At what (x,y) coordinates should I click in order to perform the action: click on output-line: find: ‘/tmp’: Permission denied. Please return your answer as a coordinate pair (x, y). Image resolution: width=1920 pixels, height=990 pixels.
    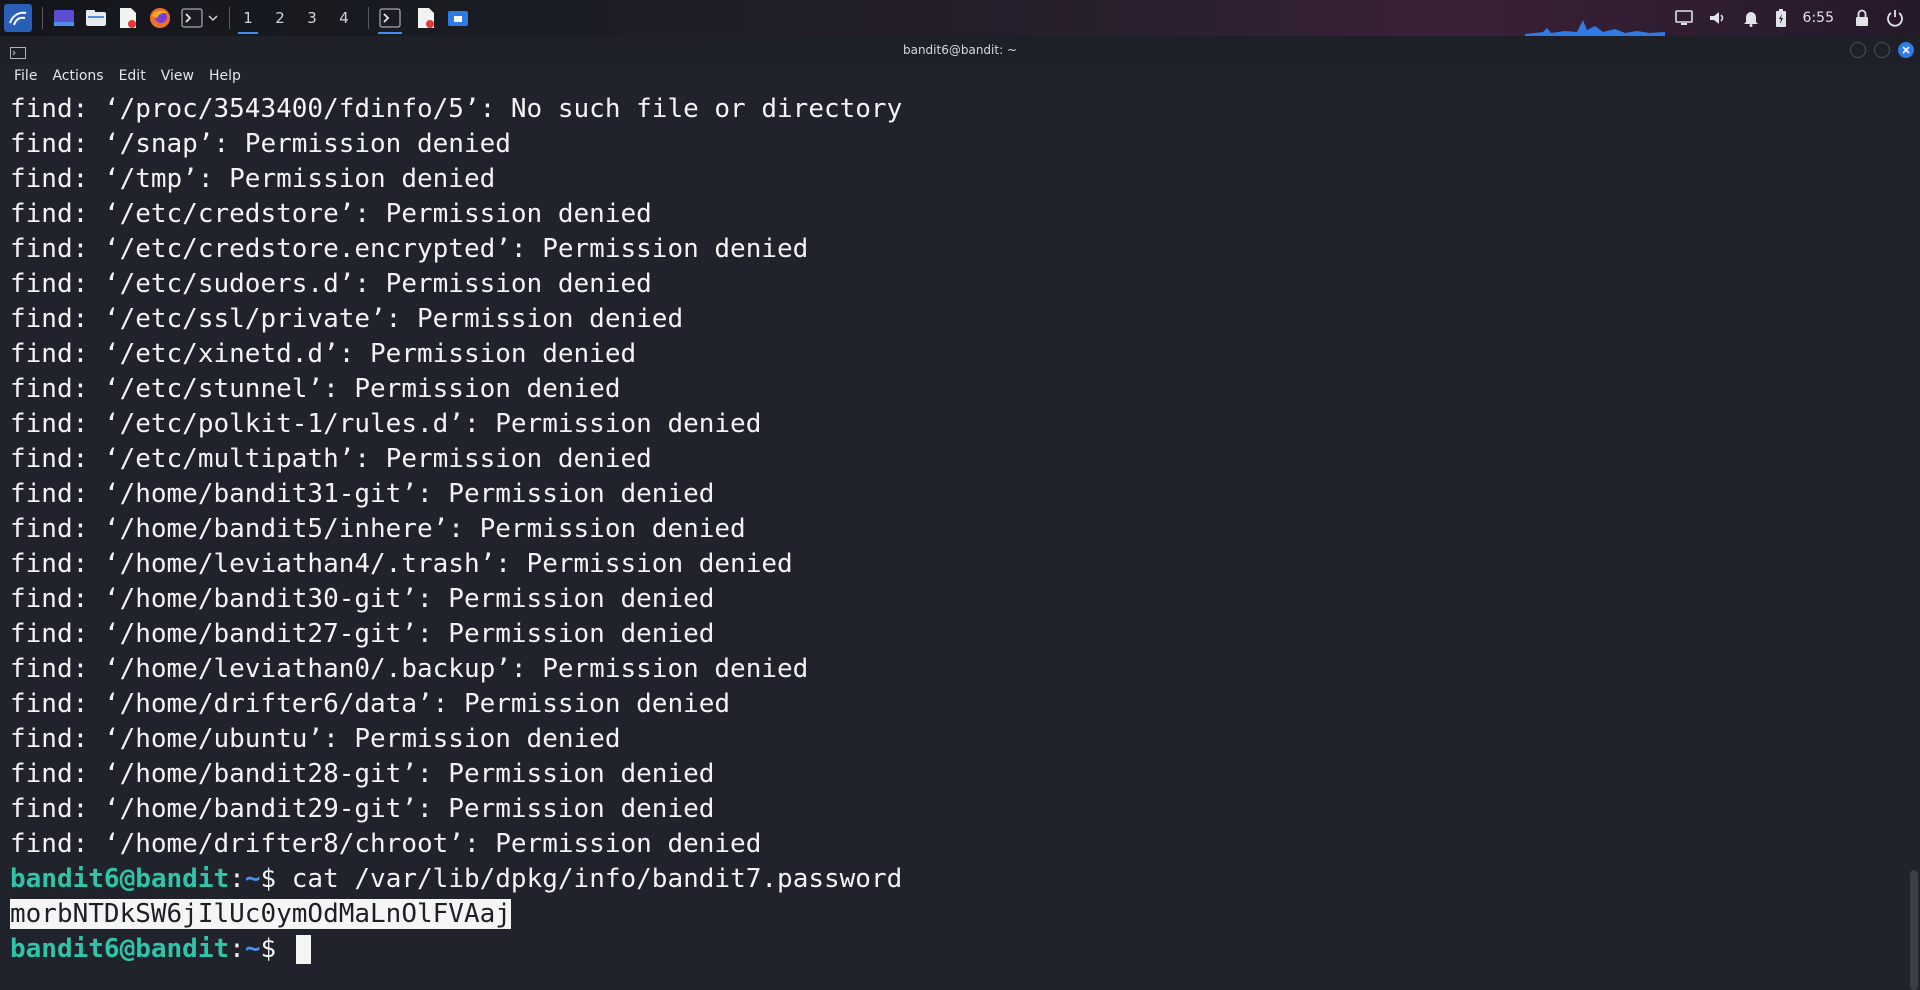
    Looking at the image, I should click on (253, 179).